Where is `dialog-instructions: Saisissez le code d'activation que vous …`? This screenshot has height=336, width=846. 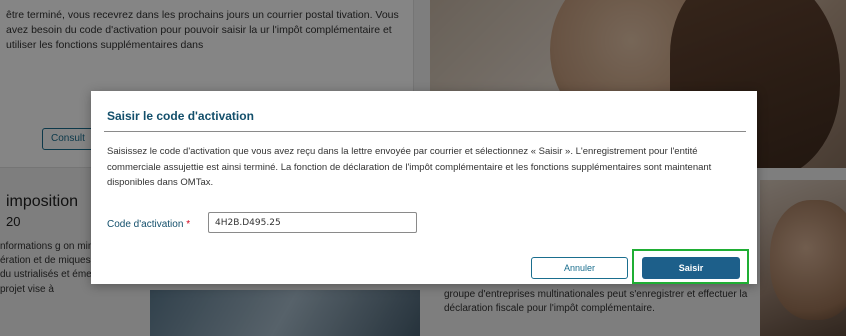 dialog-instructions: Saisissez le code d'activation que vous … is located at coordinates (409, 167).